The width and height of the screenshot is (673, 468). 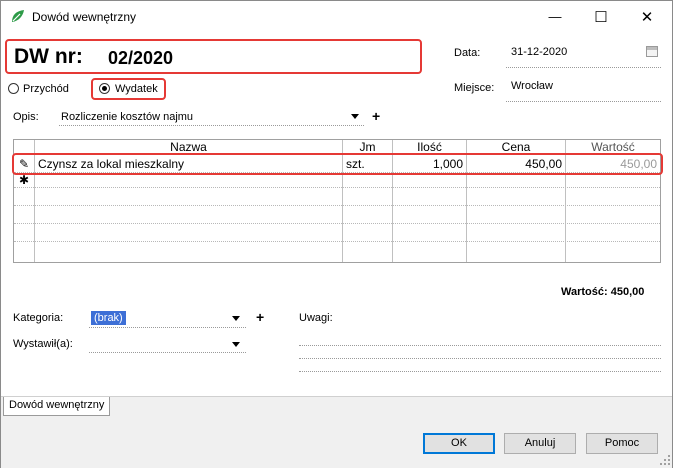 I want to click on table-new-row: ✱, so click(x=337, y=180).